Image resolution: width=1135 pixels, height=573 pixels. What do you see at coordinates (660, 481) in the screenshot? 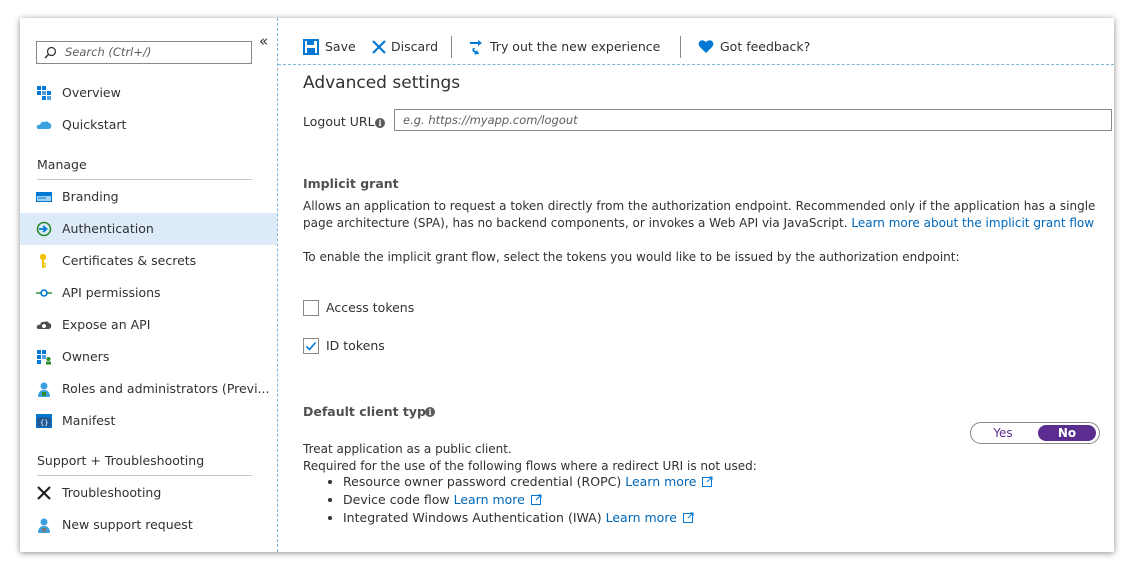
I see `ropc-learn-more-link: Learn more` at bounding box center [660, 481].